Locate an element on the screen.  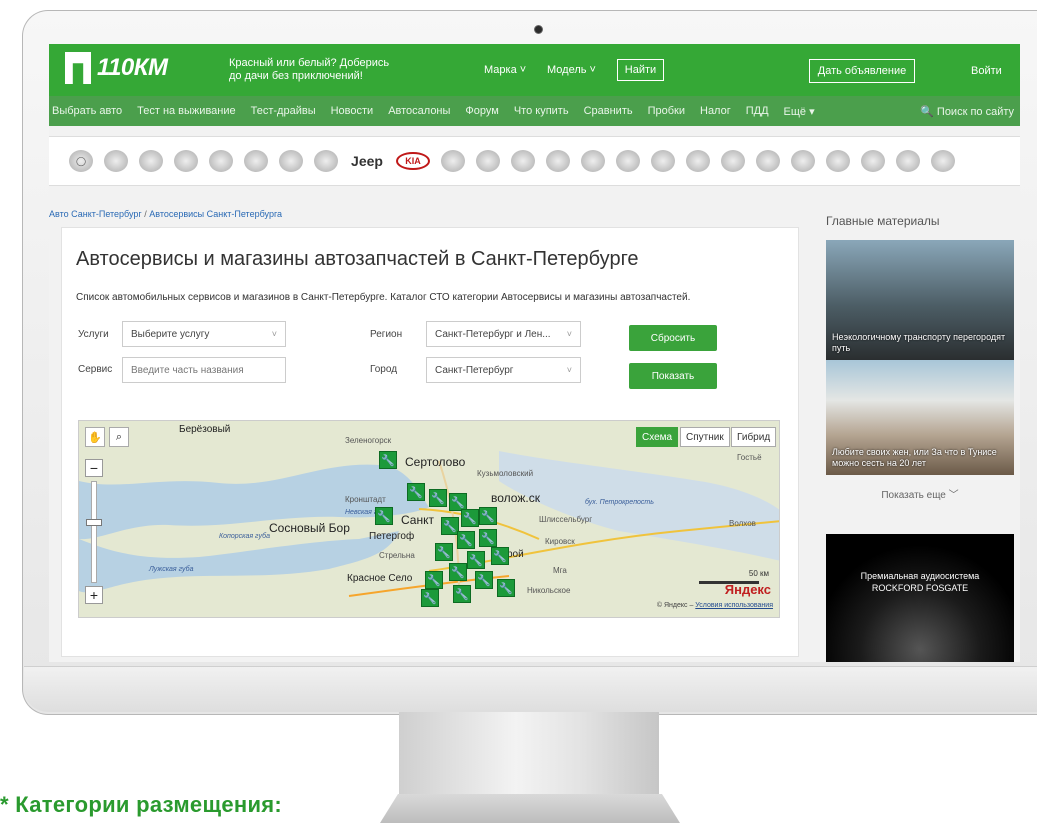
brand-toyota-icon is located at coordinates (803, 161).